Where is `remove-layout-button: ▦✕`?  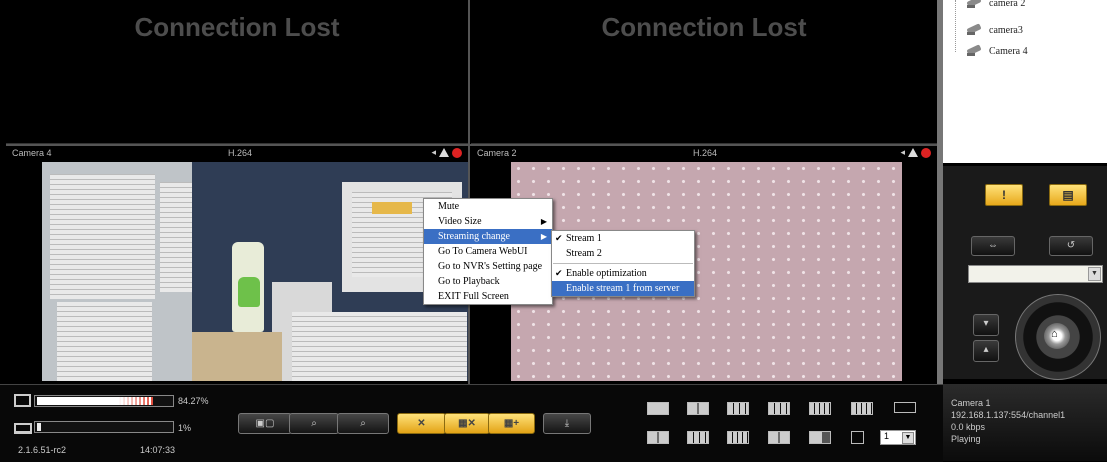
remove-layout-button: ▦✕ is located at coordinates (467, 423).